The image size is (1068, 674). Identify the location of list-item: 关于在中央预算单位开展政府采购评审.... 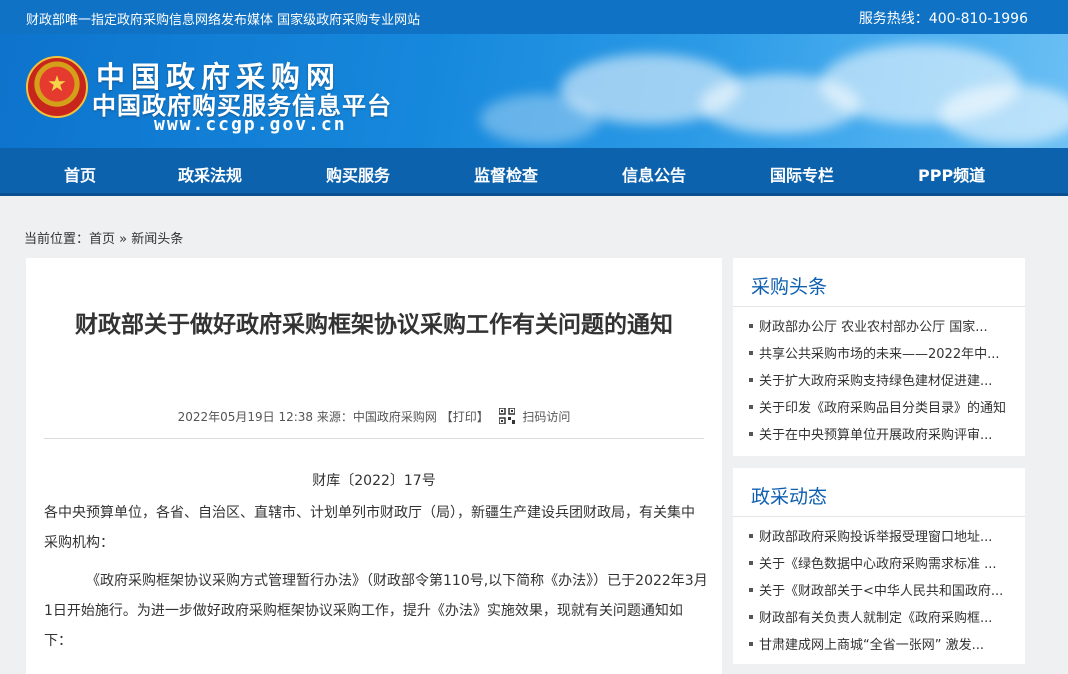
(884, 435).